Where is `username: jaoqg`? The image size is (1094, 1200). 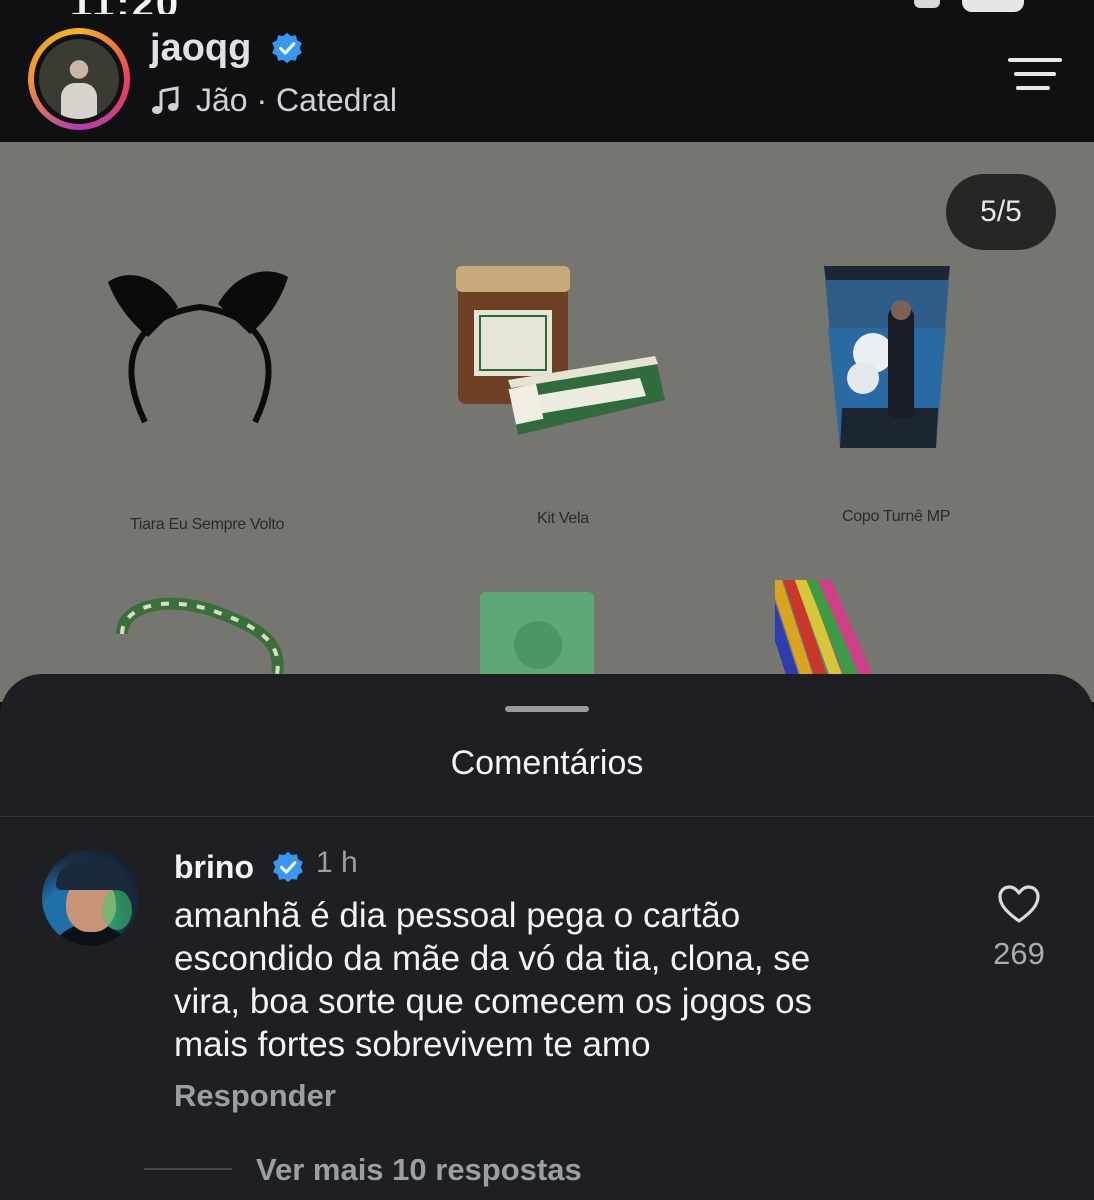
username: jaoqg is located at coordinates (227, 48).